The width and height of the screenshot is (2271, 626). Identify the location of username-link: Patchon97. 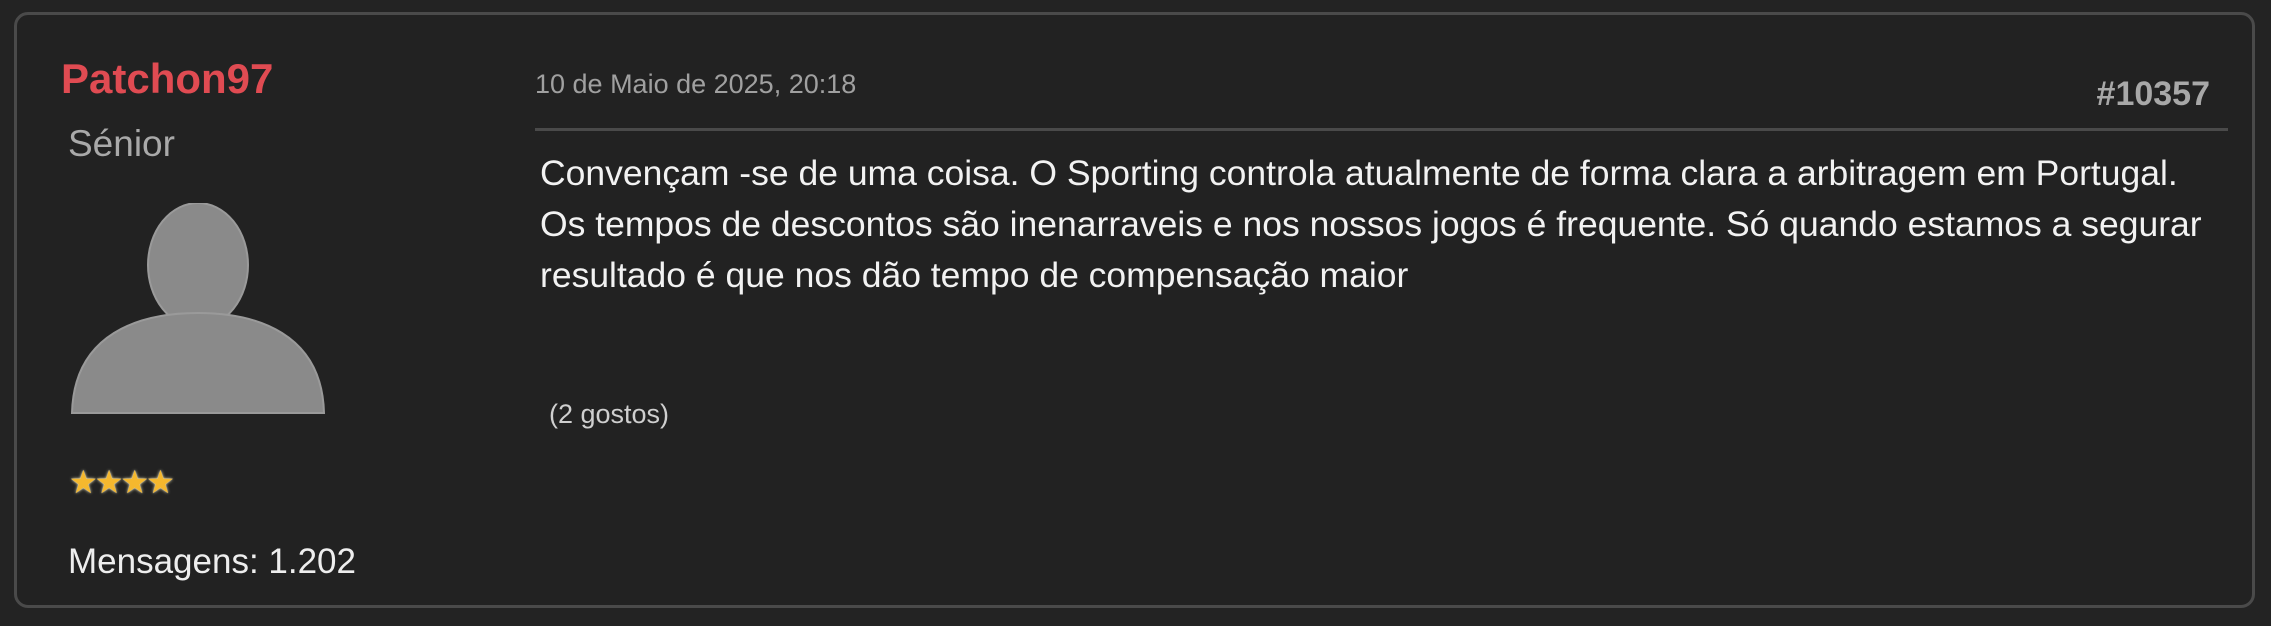
(167, 79).